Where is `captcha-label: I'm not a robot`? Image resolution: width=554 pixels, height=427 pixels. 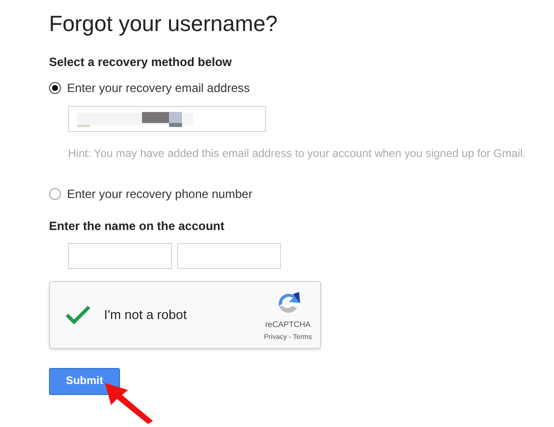
captcha-label: I'm not a robot is located at coordinates (145, 315).